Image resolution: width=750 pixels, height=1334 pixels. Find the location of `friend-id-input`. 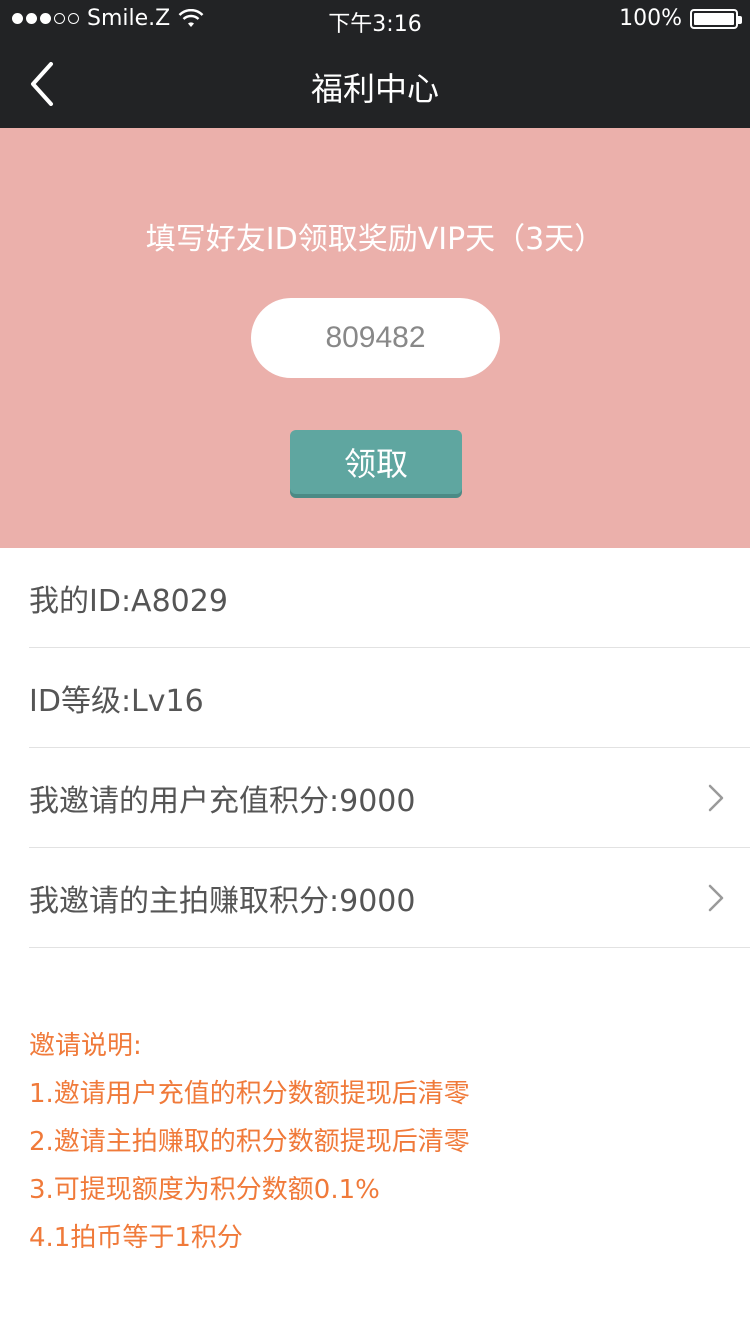

friend-id-input is located at coordinates (375, 338).